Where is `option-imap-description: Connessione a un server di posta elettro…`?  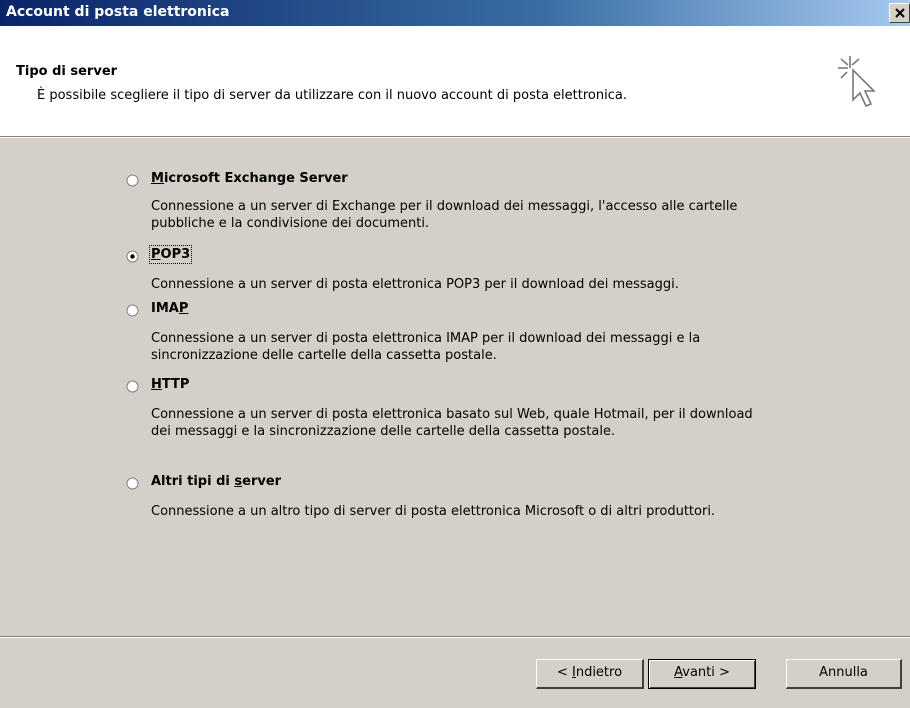 option-imap-description: Connessione a un server di posta elettro… is located at coordinates (426, 347).